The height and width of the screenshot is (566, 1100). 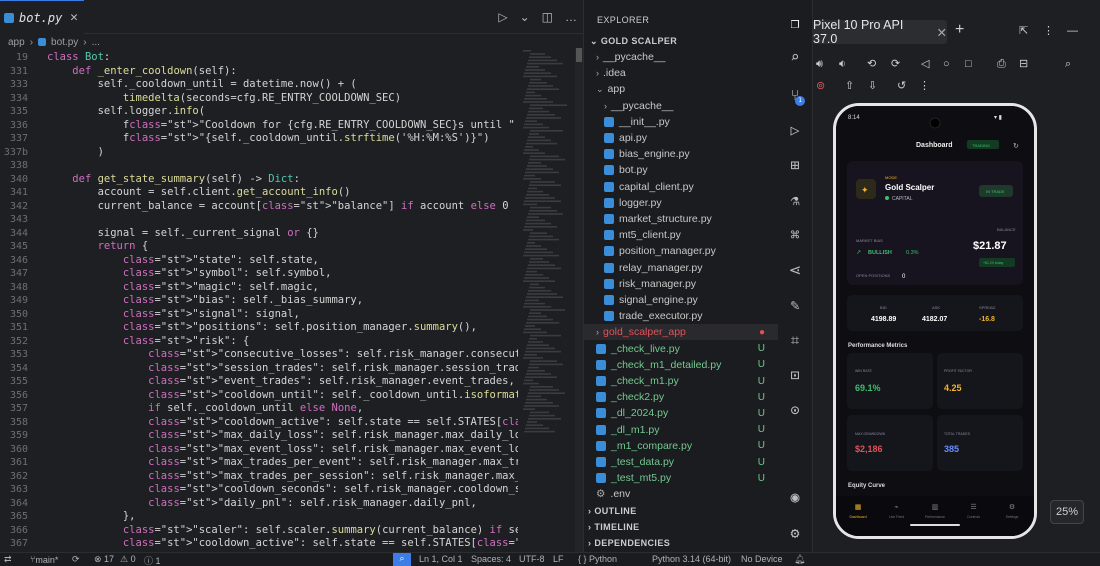 I want to click on nav-icon: ▥, so click(x=935, y=507).